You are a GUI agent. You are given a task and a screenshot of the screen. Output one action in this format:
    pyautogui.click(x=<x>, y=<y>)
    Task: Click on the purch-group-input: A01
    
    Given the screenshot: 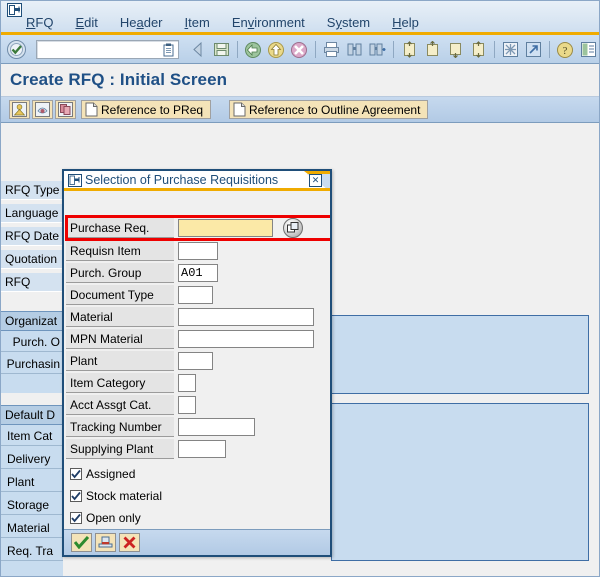 What is the action you would take?
    pyautogui.click(x=198, y=273)
    